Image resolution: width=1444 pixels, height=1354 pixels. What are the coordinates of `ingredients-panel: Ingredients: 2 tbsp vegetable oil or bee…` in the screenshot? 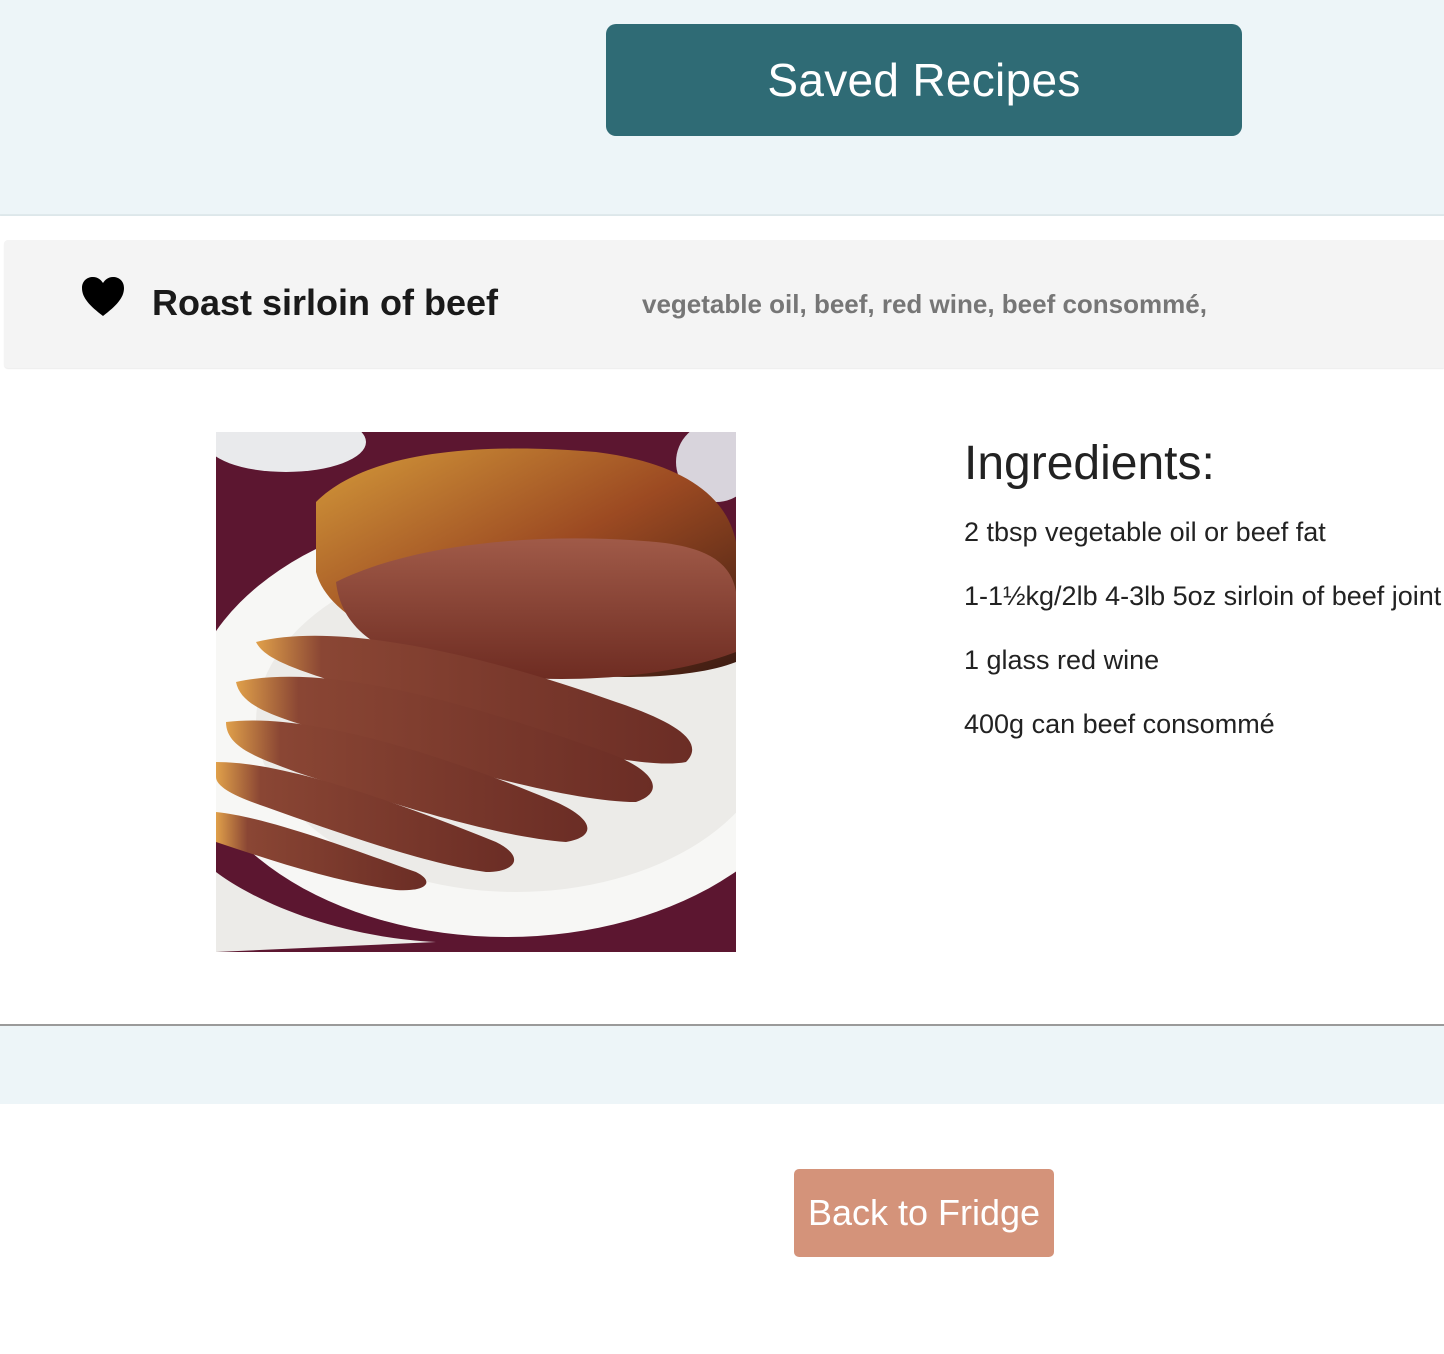 It's located at (1204, 603).